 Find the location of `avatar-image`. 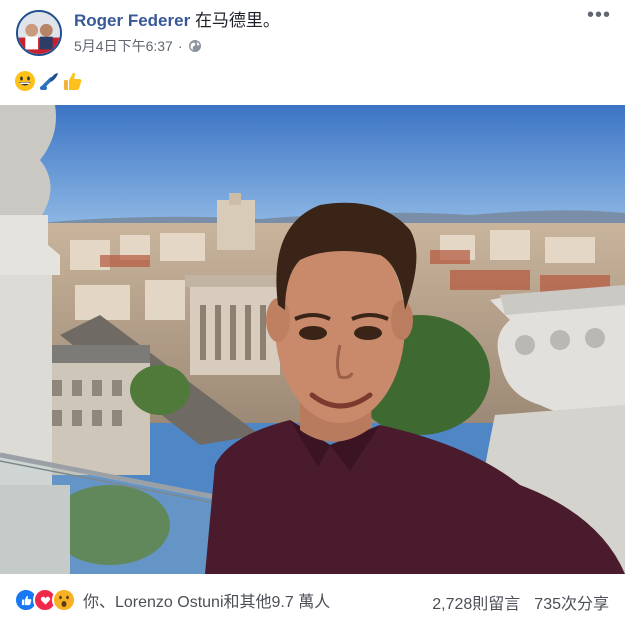

avatar-image is located at coordinates (39, 33).